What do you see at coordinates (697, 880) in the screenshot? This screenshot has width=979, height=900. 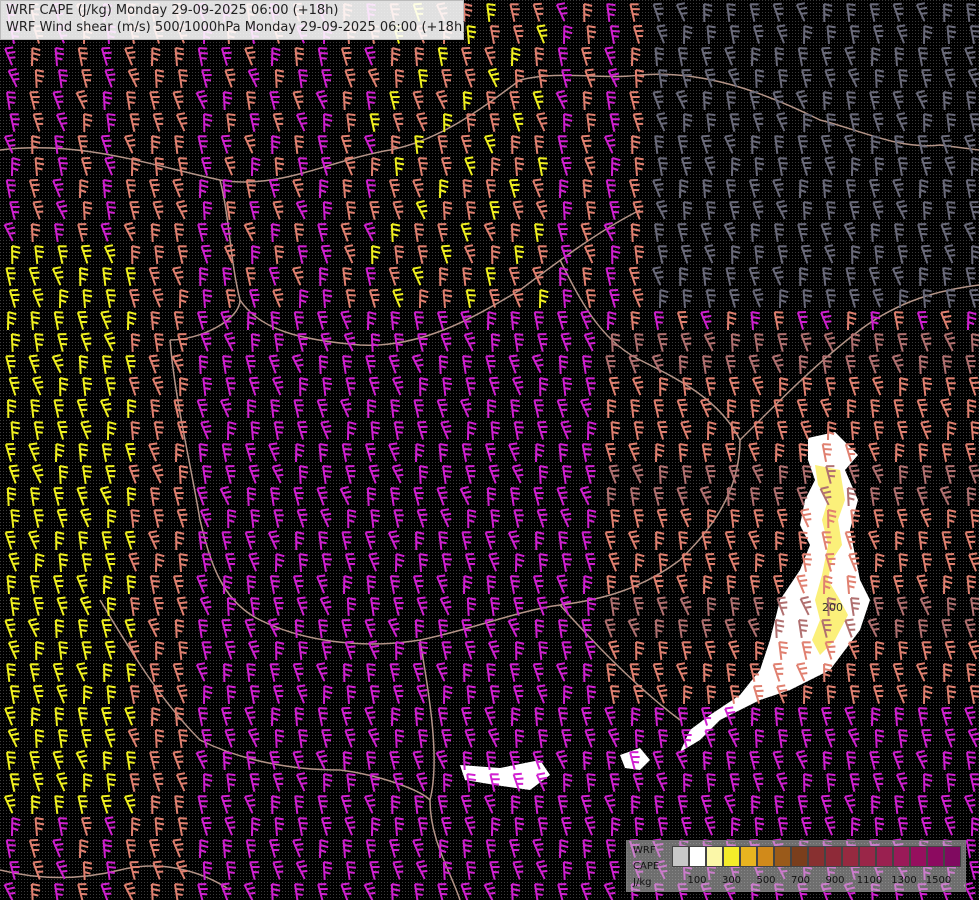 I see `legend-tick-label: 100` at bounding box center [697, 880].